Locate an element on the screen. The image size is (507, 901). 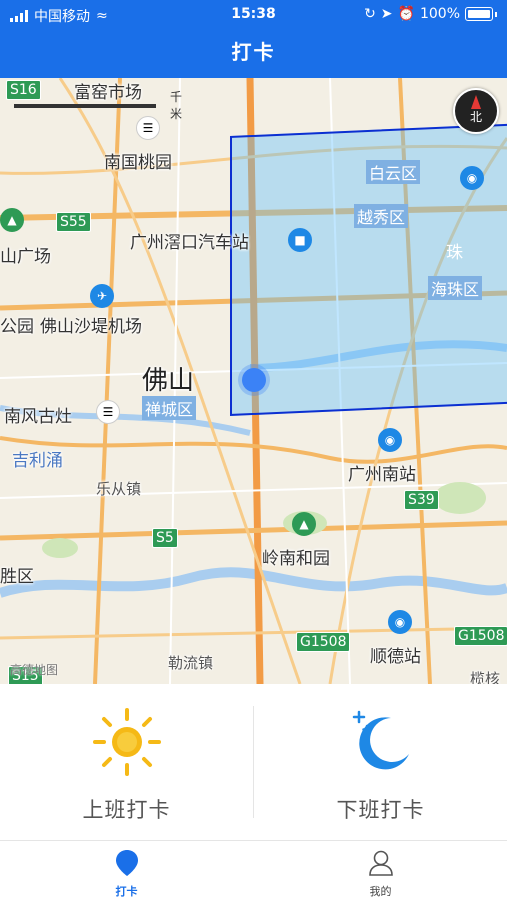
map-label-market: 富窑市场 is located at coordinates (108, 93).